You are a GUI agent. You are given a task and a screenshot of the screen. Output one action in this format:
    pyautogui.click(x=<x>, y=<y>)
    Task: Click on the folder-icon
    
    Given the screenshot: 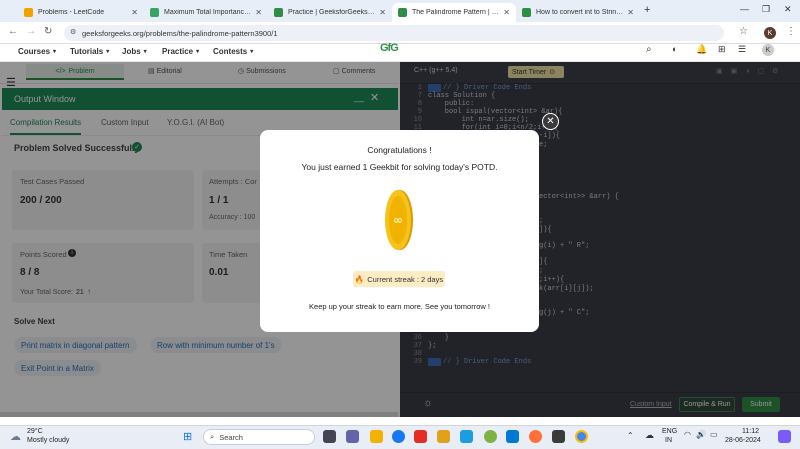 What is the action you would take?
    pyautogui.click(x=443, y=436)
    